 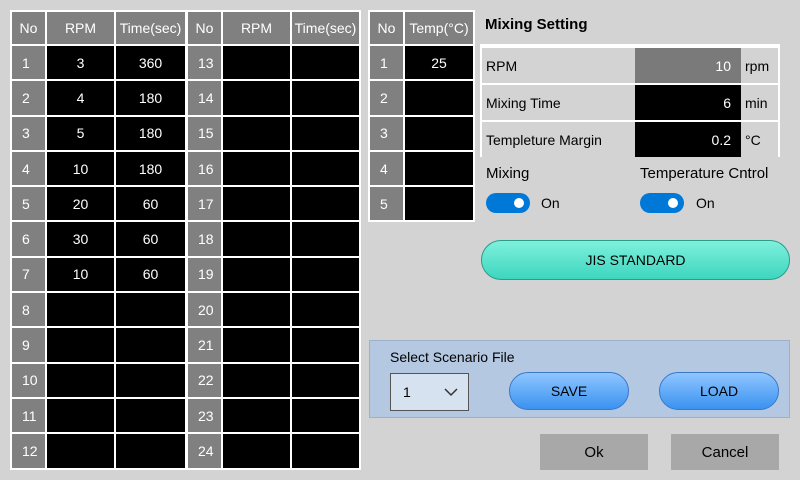 I want to click on rpm-cell: 20, so click(x=80, y=204).